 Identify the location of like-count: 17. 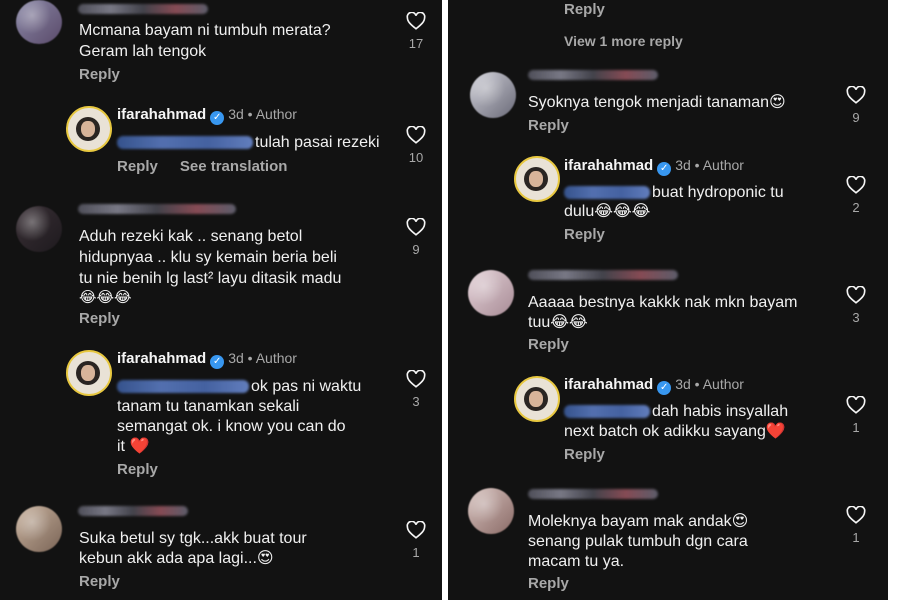
(416, 43).